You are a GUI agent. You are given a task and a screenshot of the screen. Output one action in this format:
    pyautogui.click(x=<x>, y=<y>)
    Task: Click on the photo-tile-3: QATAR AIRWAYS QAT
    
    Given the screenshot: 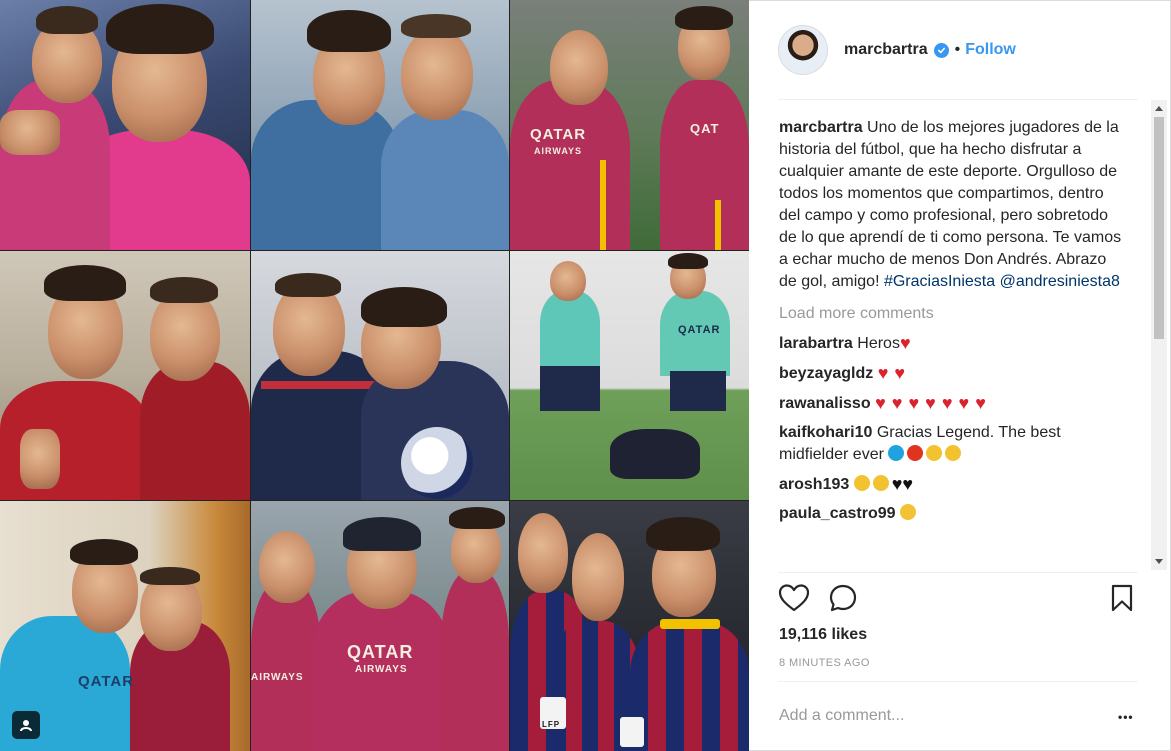 What is the action you would take?
    pyautogui.click(x=629, y=125)
    